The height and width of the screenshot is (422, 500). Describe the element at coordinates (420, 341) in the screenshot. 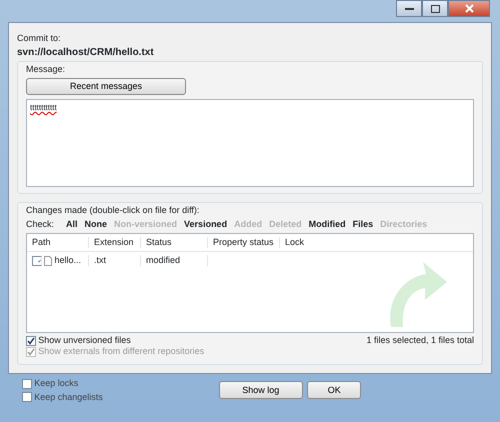

I see `selection-summary: 1 files selected, 1 files total` at that location.